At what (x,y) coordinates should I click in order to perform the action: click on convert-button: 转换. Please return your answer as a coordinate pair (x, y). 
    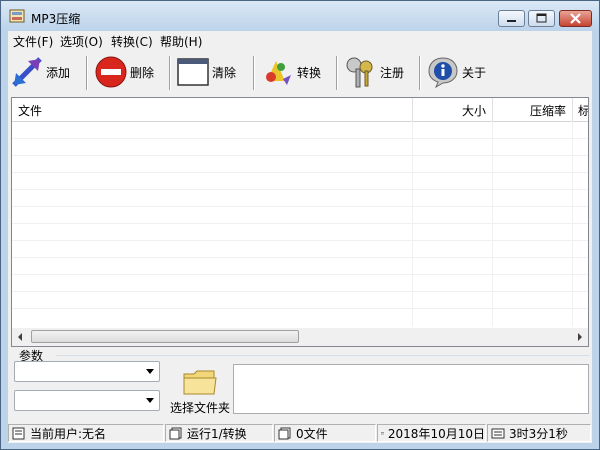
    Looking at the image, I should click on (291, 72).